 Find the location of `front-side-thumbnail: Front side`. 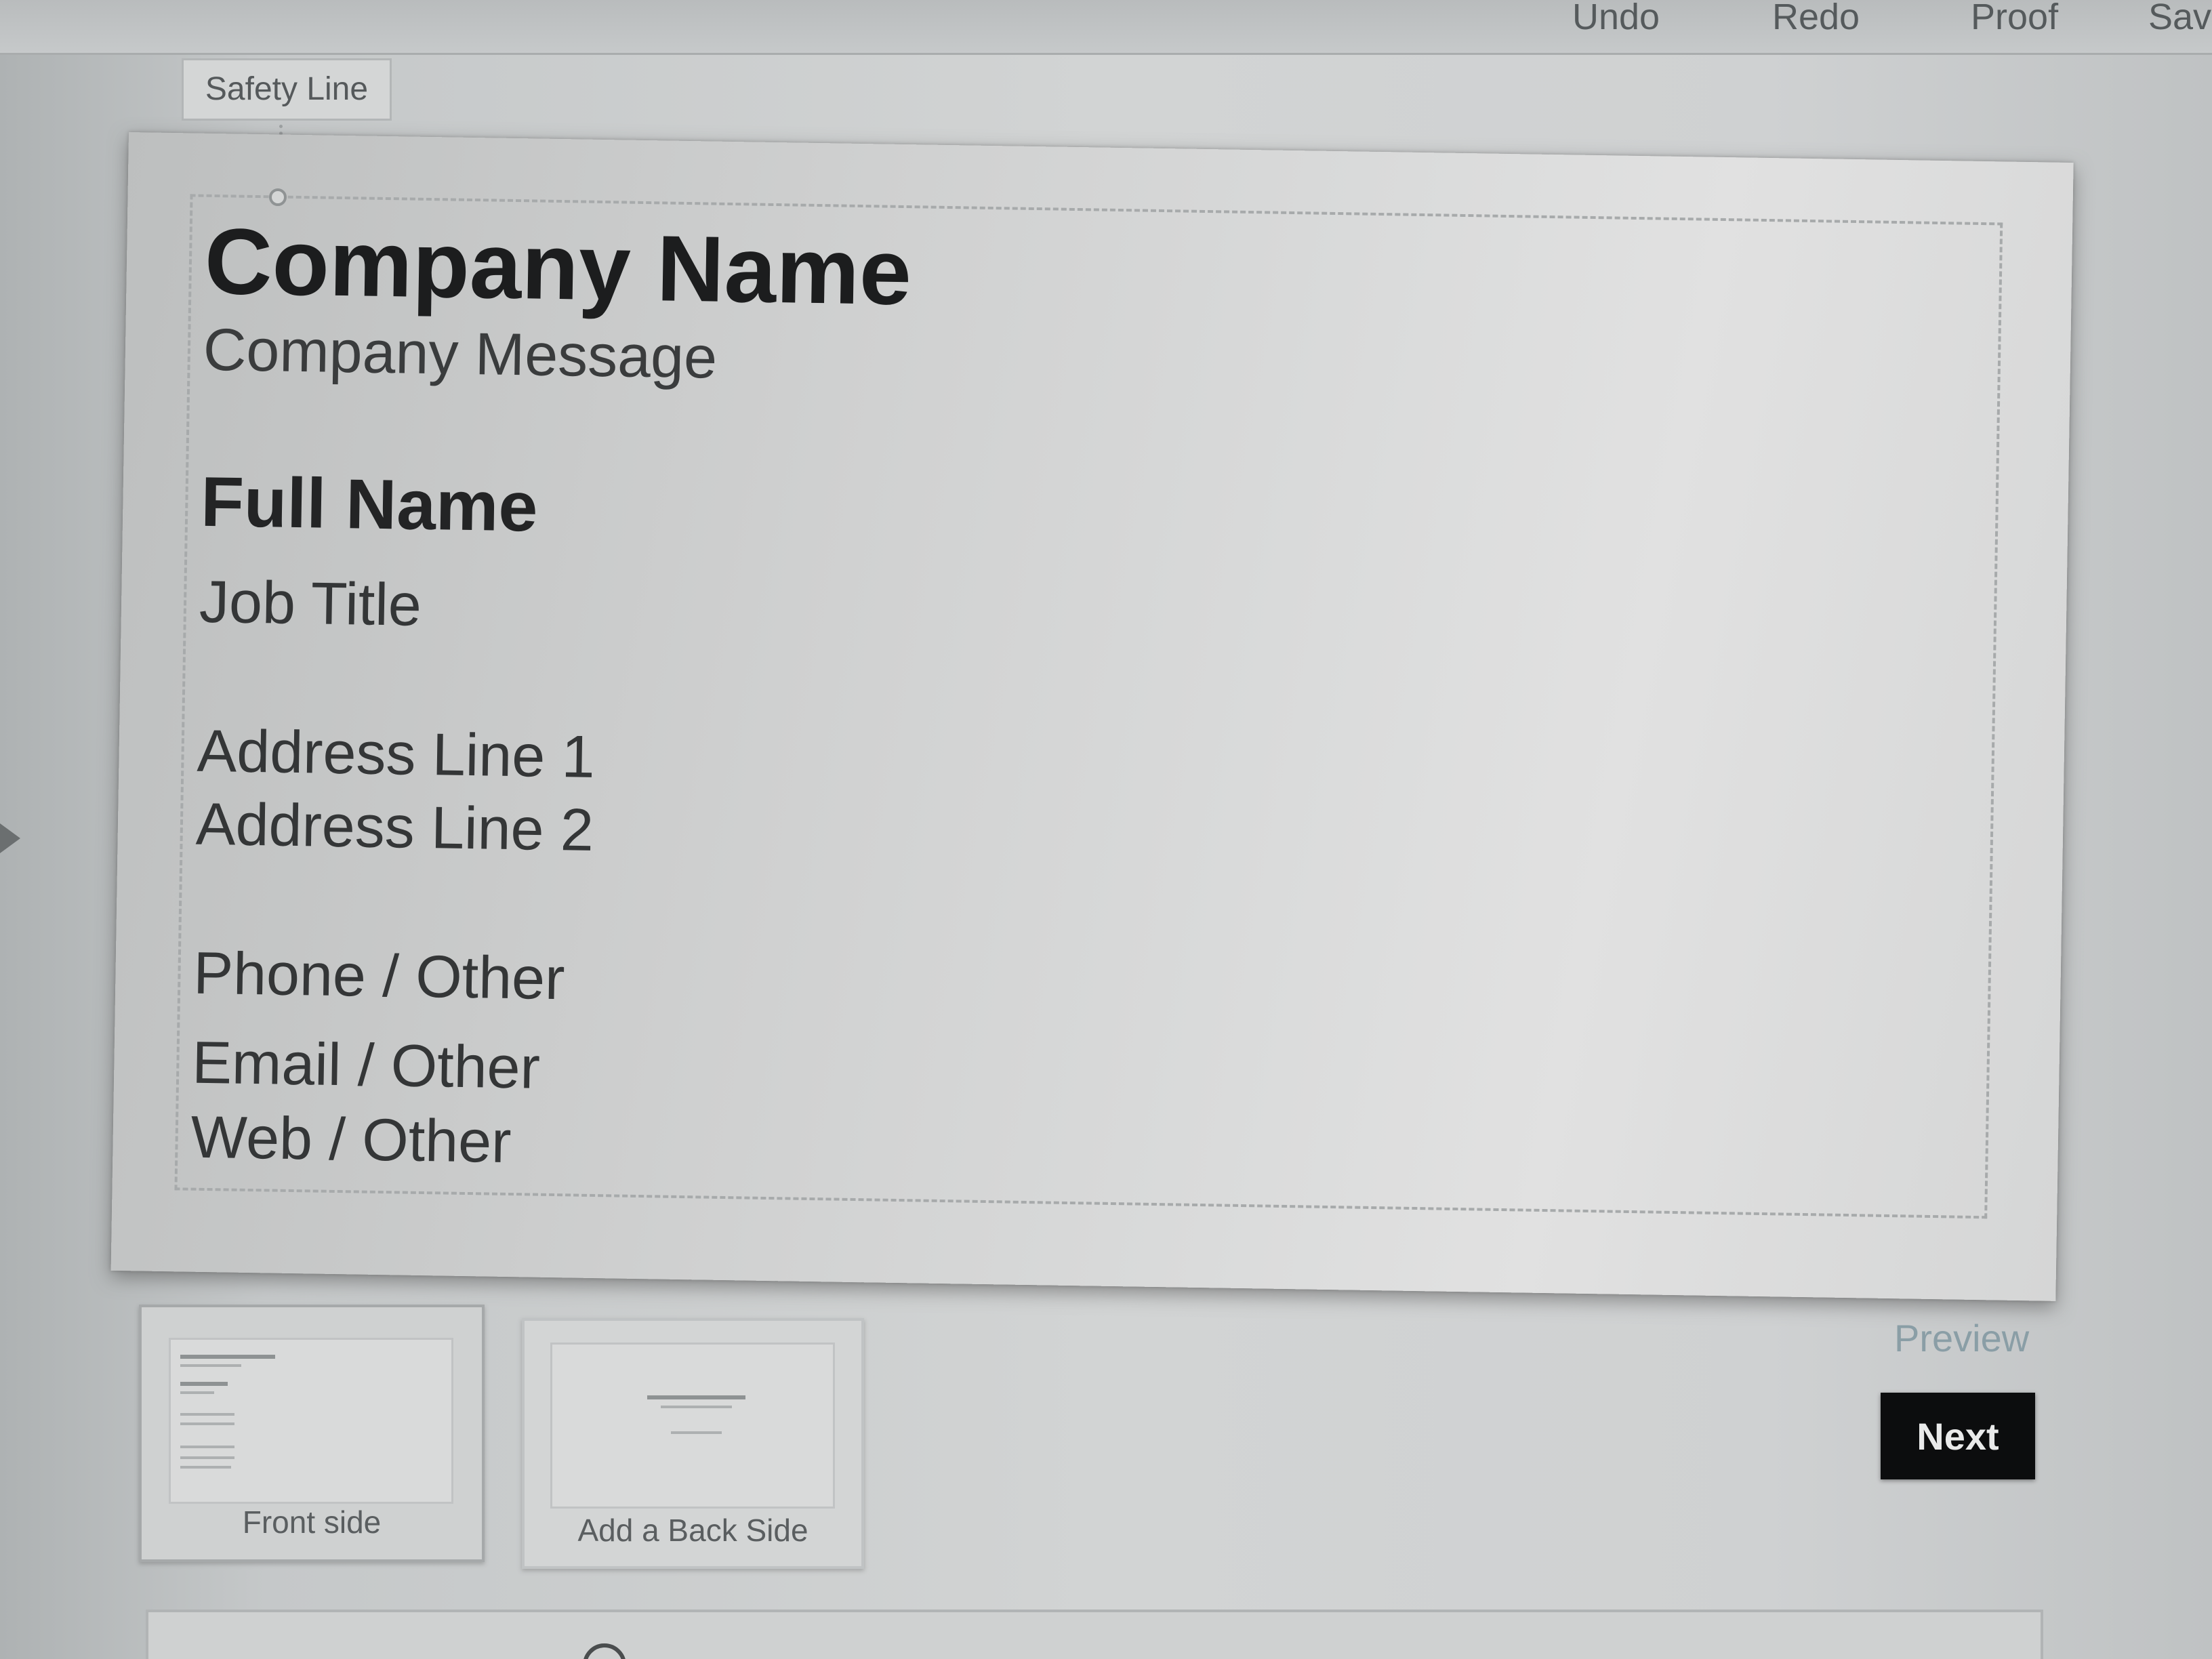

front-side-thumbnail: Front side is located at coordinates (312, 1433).